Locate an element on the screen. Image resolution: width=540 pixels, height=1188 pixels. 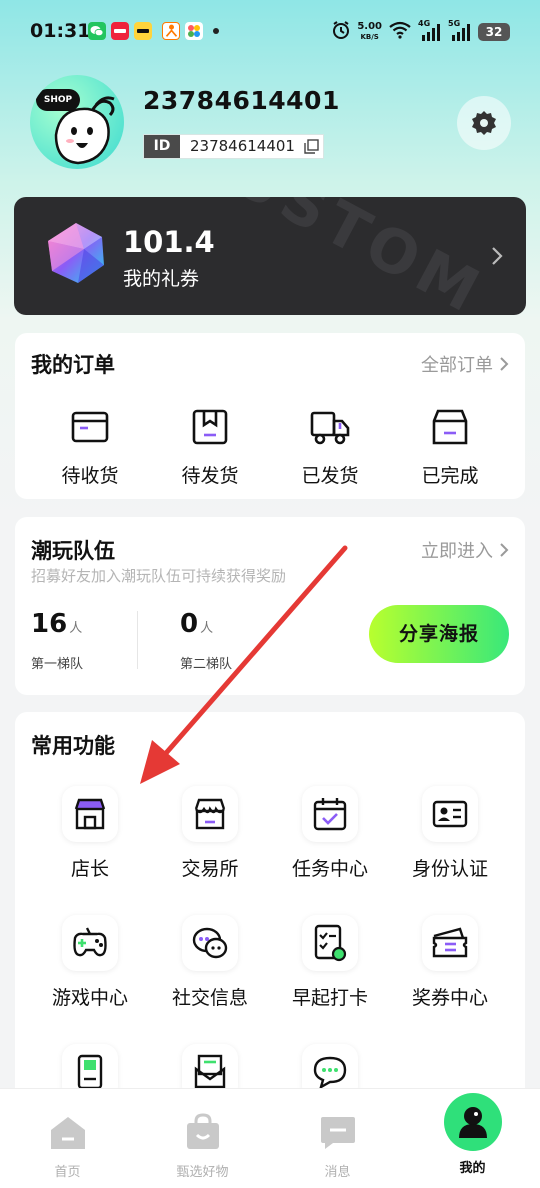
nav-selected-goods: 甄选好物 is located at coordinates (202, 1138).